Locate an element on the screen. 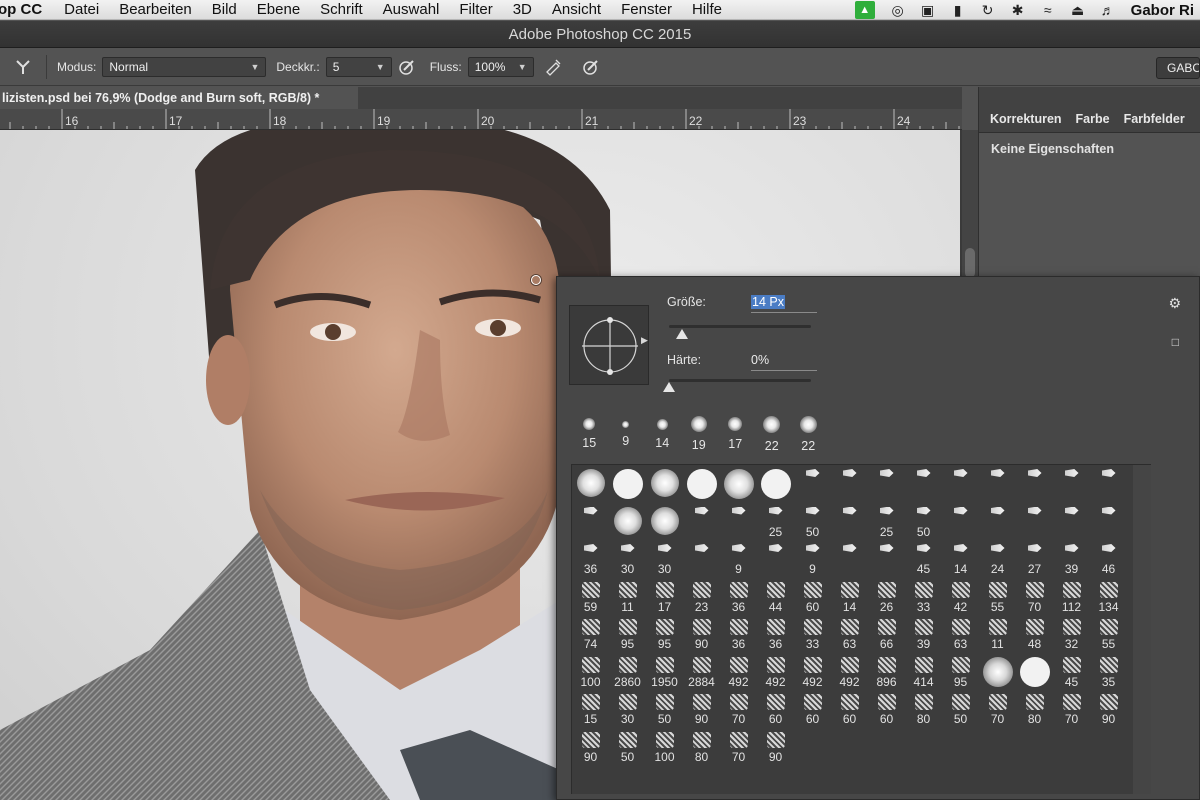  brush-preset: 42 is located at coordinates (960, 598).